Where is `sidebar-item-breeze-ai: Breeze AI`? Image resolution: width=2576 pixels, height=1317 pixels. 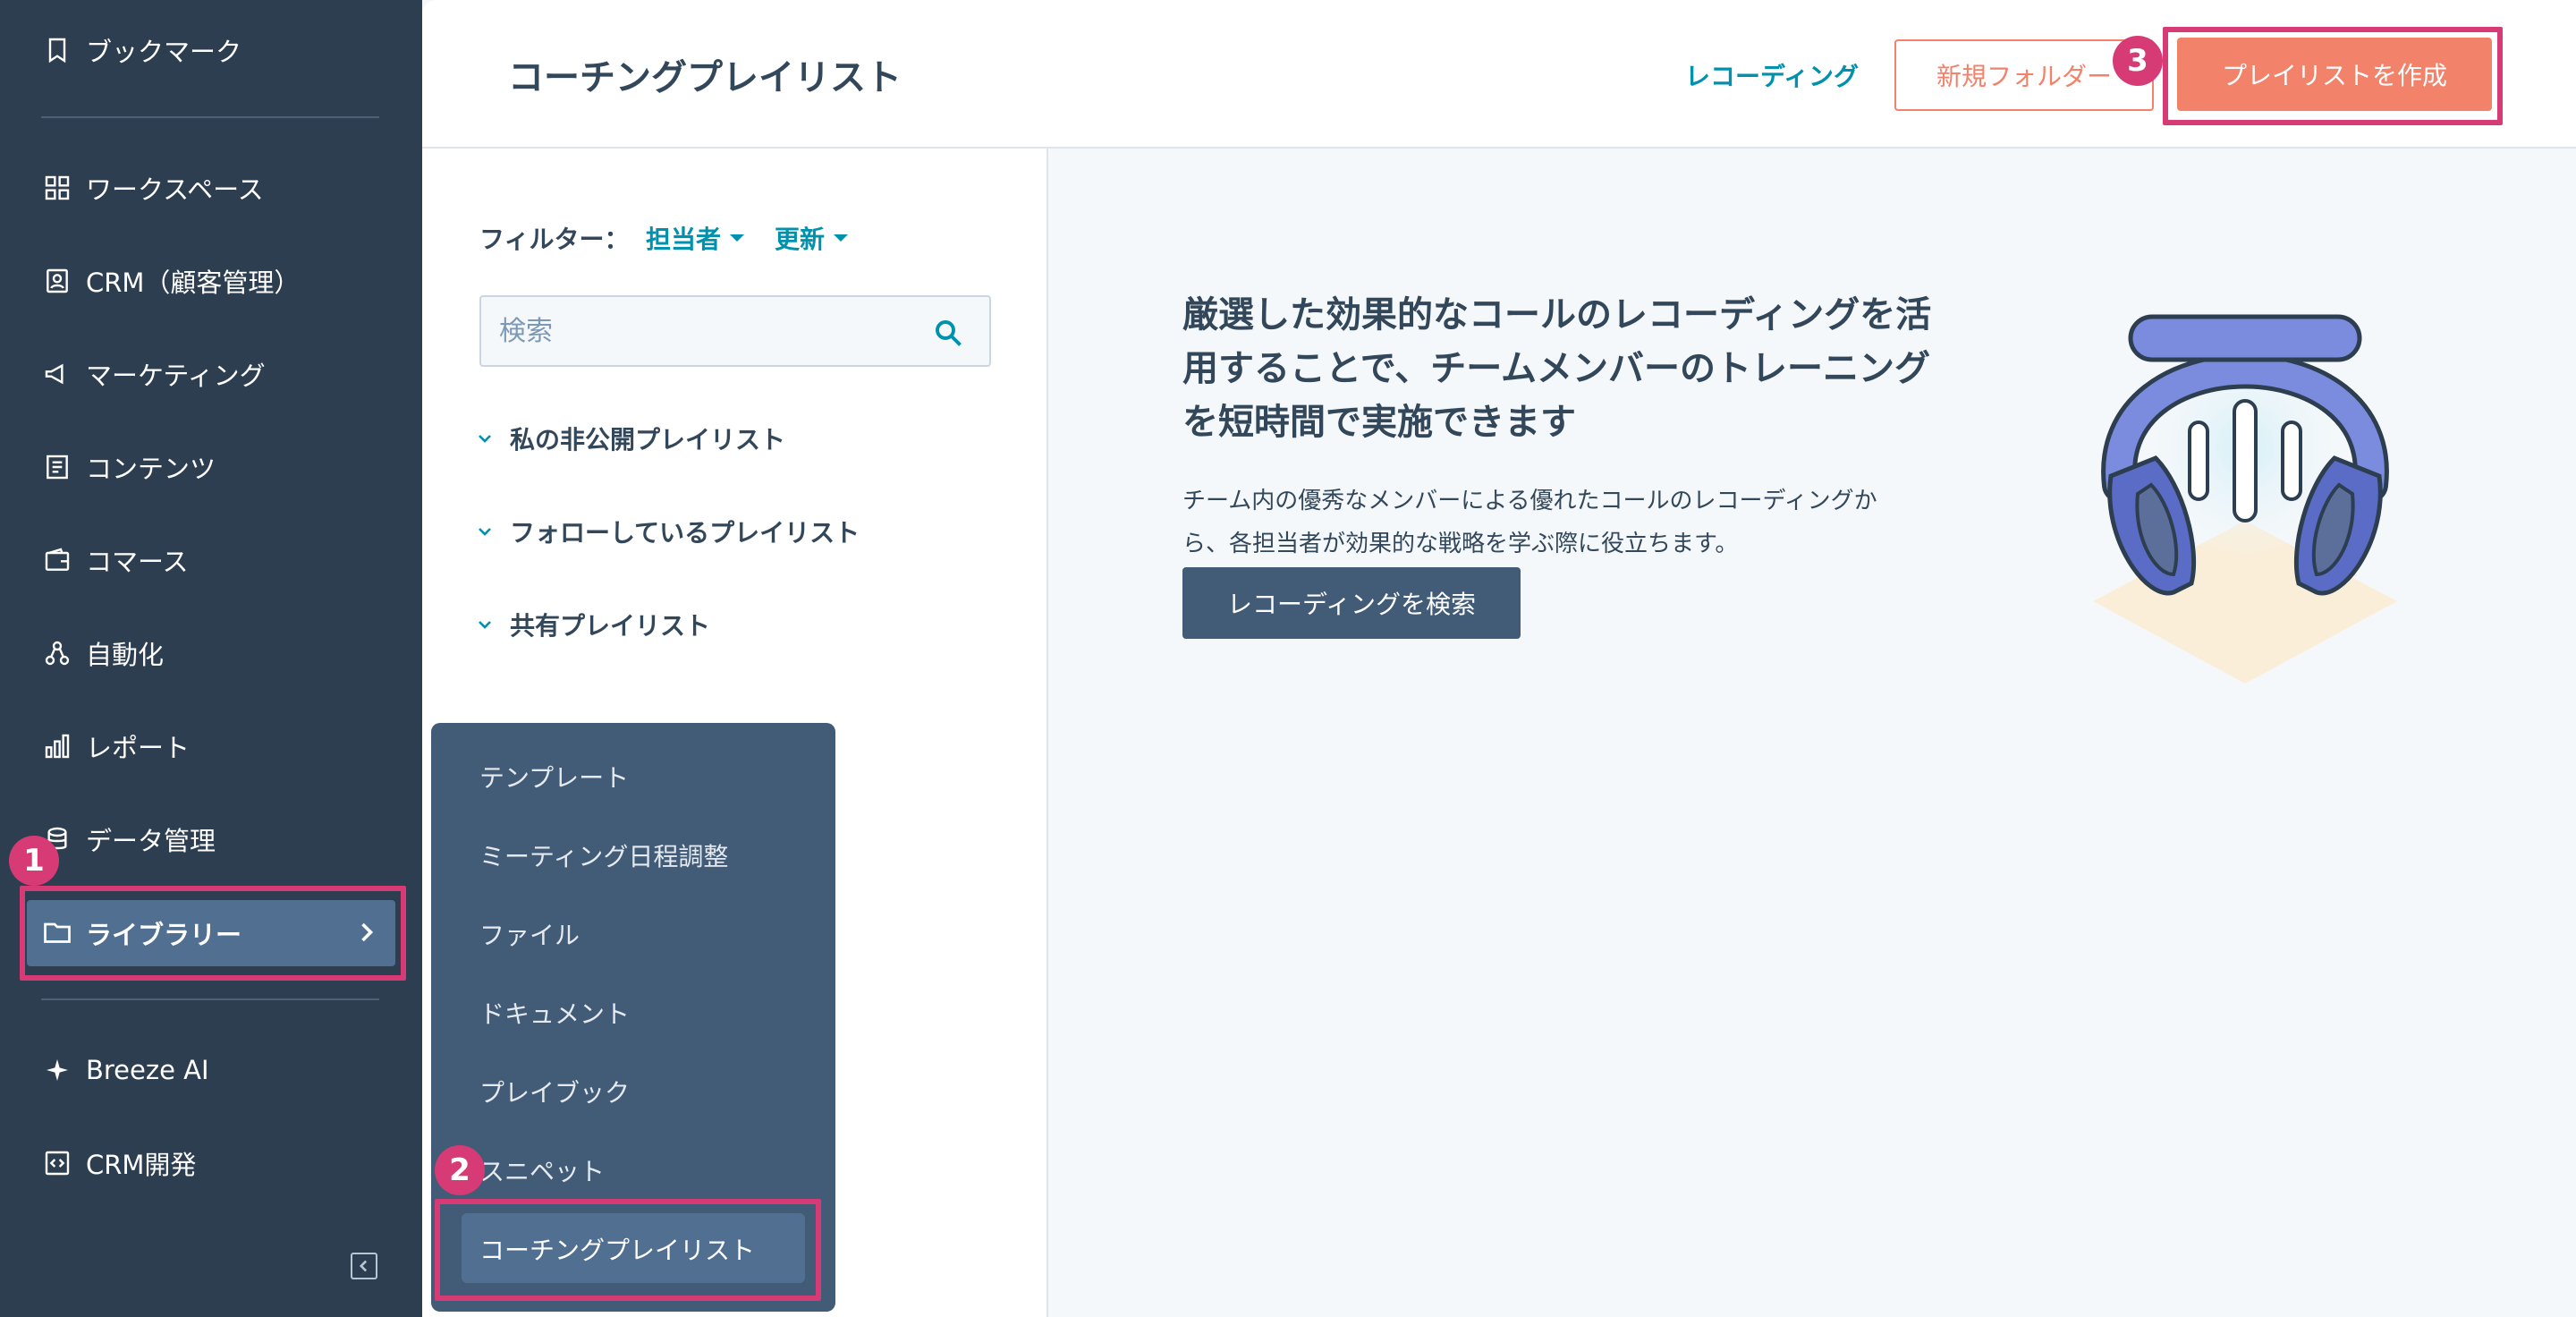 sidebar-item-breeze-ai: Breeze AI is located at coordinates (124, 1070).